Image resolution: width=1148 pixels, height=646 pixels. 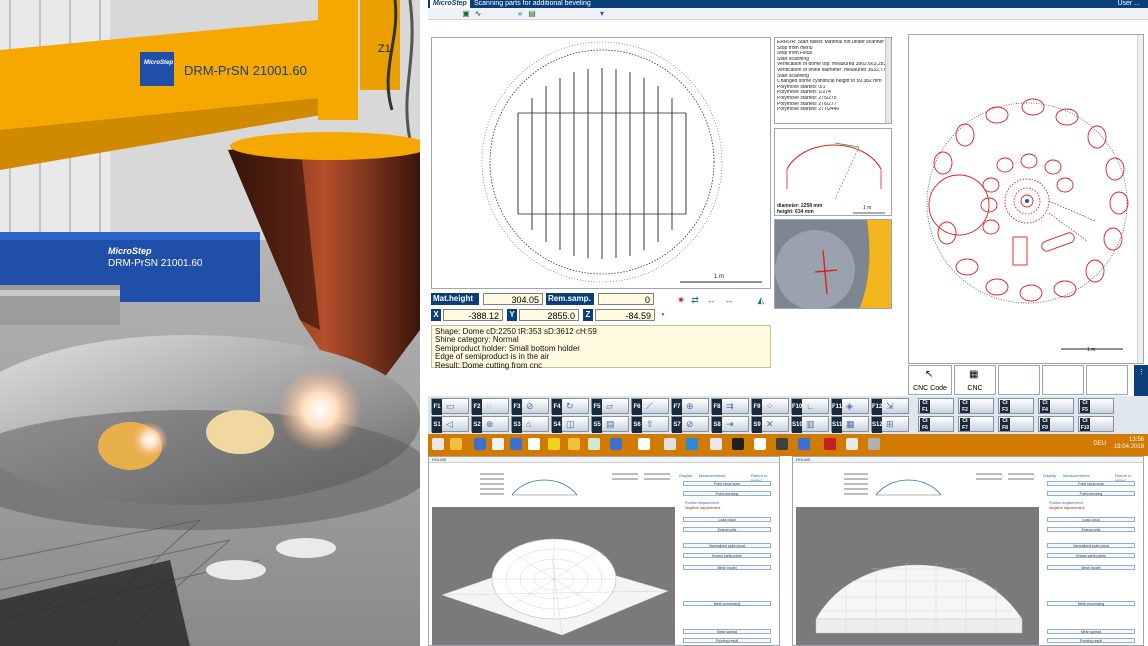 What do you see at coordinates (850, 406) in the screenshot?
I see `fkey-f11: F11 ◈` at bounding box center [850, 406].